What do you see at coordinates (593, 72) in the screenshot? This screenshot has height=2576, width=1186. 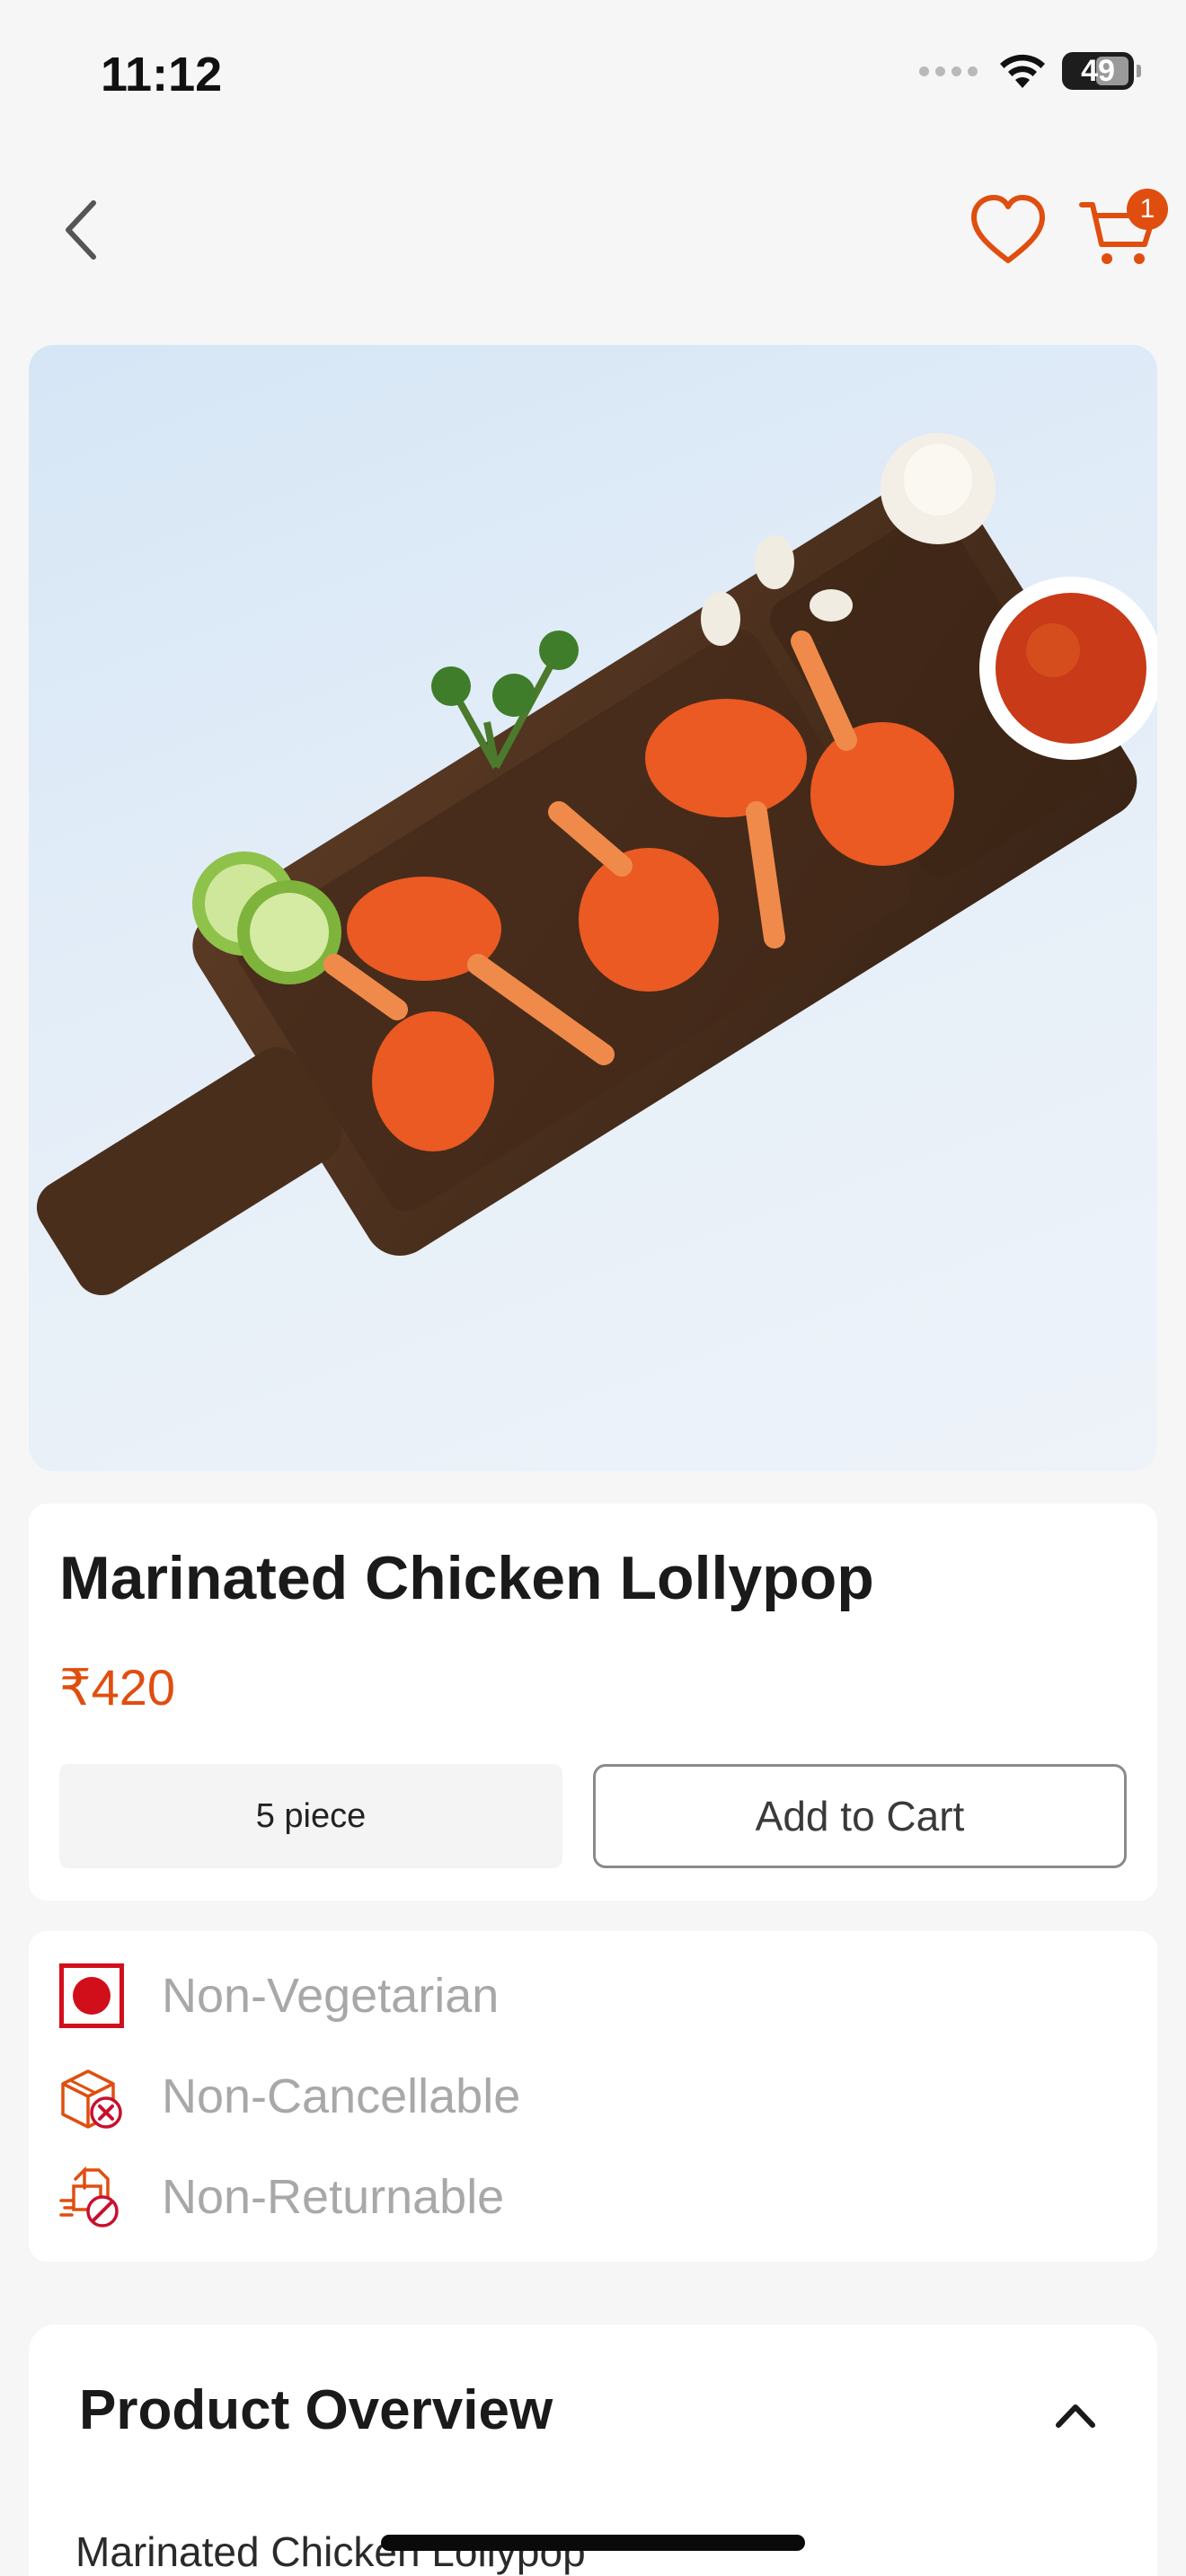 I see `status-bar: 11:12 49` at bounding box center [593, 72].